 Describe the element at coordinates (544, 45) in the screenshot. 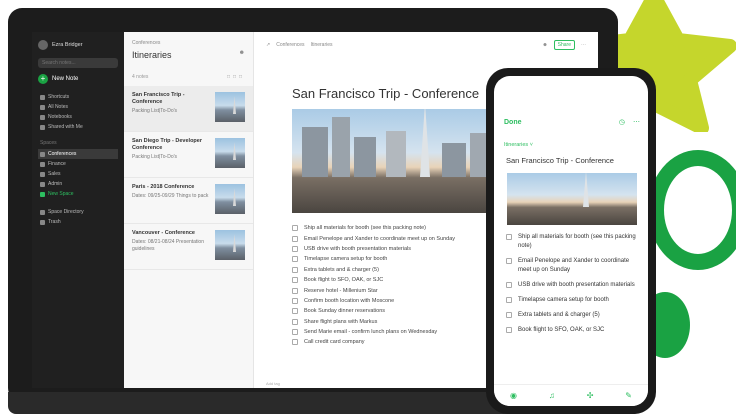

I see `people-icon: ☻` at that location.